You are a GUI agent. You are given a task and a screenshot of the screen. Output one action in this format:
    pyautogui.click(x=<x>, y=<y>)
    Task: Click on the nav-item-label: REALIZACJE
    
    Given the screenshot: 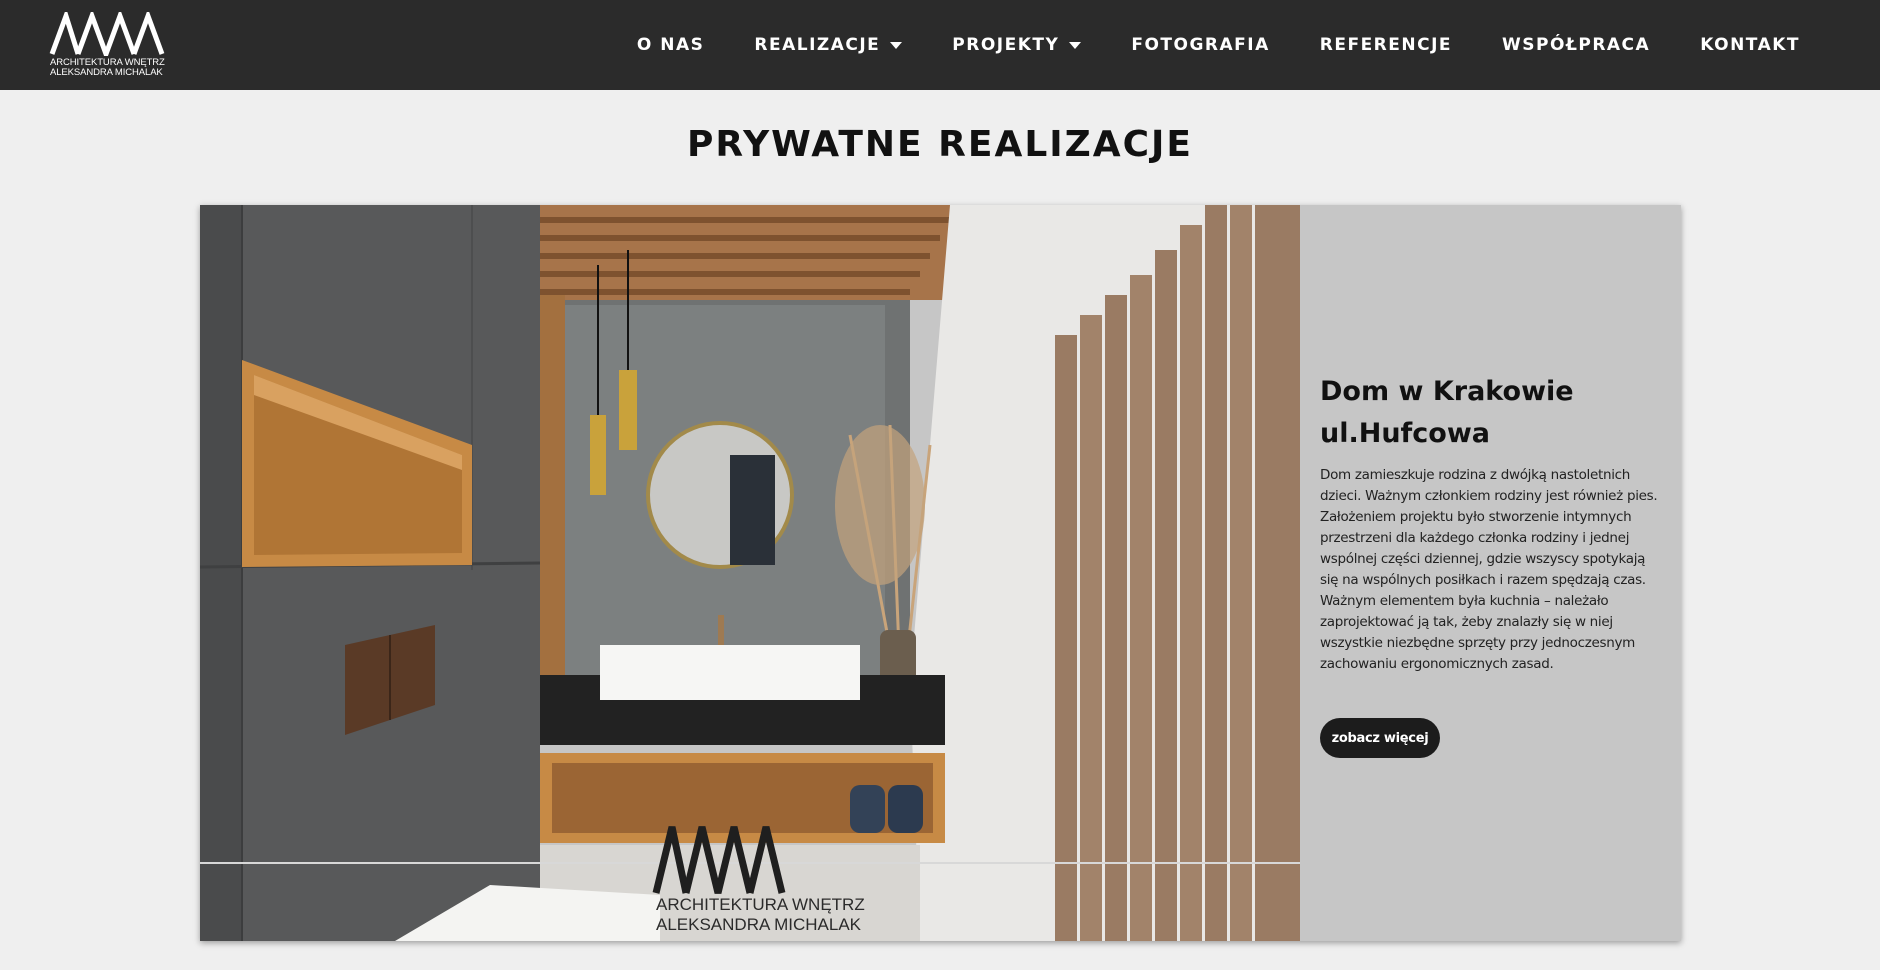 What is the action you would take?
    pyautogui.click(x=817, y=45)
    